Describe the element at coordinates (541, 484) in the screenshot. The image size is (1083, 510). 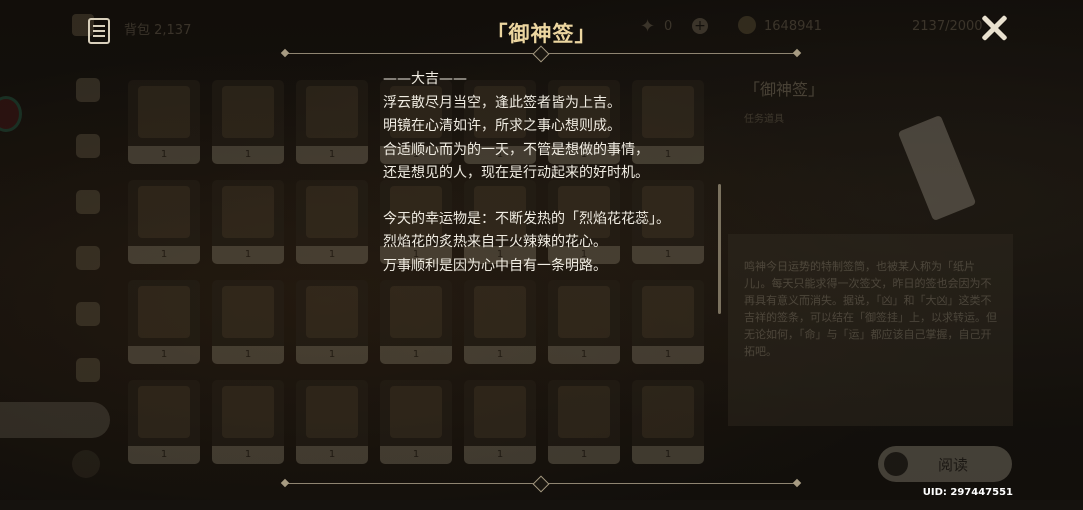
I see `bottom-ornament` at that location.